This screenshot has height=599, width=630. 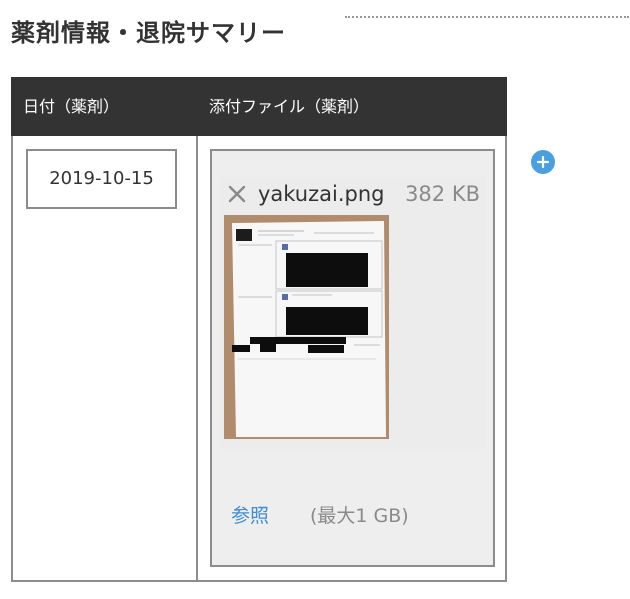 I want to click on file-size: 382 KB, so click(x=442, y=194).